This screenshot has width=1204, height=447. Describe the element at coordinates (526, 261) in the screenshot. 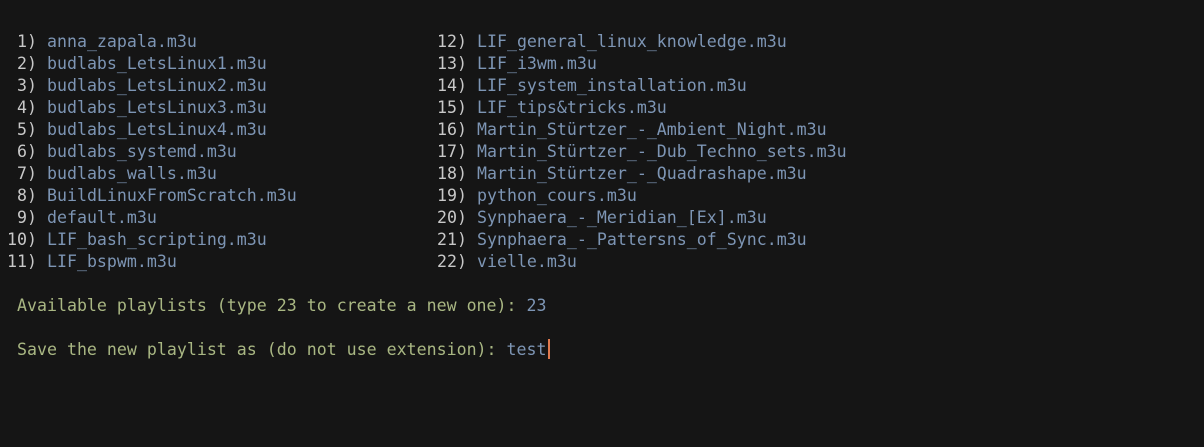

I see `item-filename: vielle.m3u` at that location.